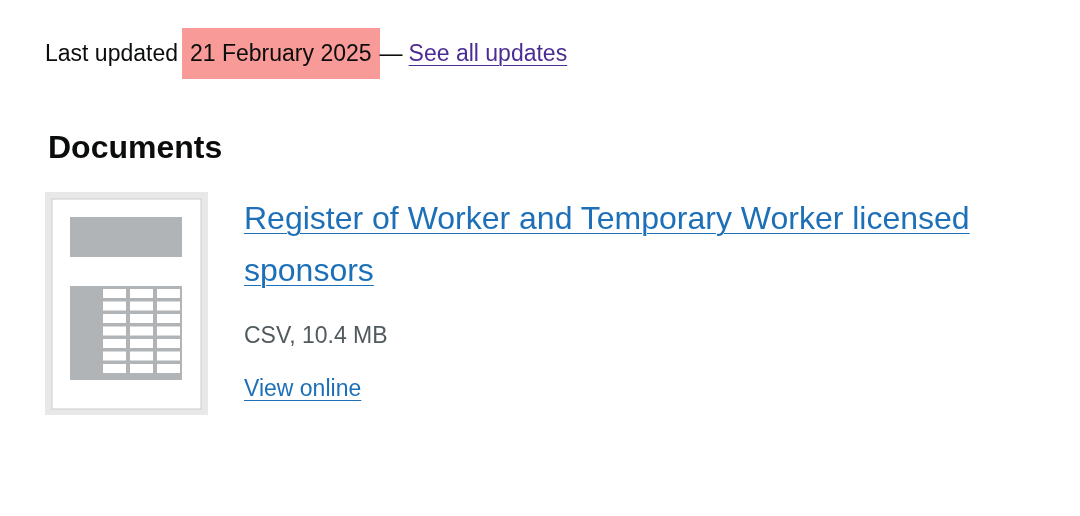 The height and width of the screenshot is (516, 1080). Describe the element at coordinates (303, 388) in the screenshot. I see `view-online-link: View online` at that location.